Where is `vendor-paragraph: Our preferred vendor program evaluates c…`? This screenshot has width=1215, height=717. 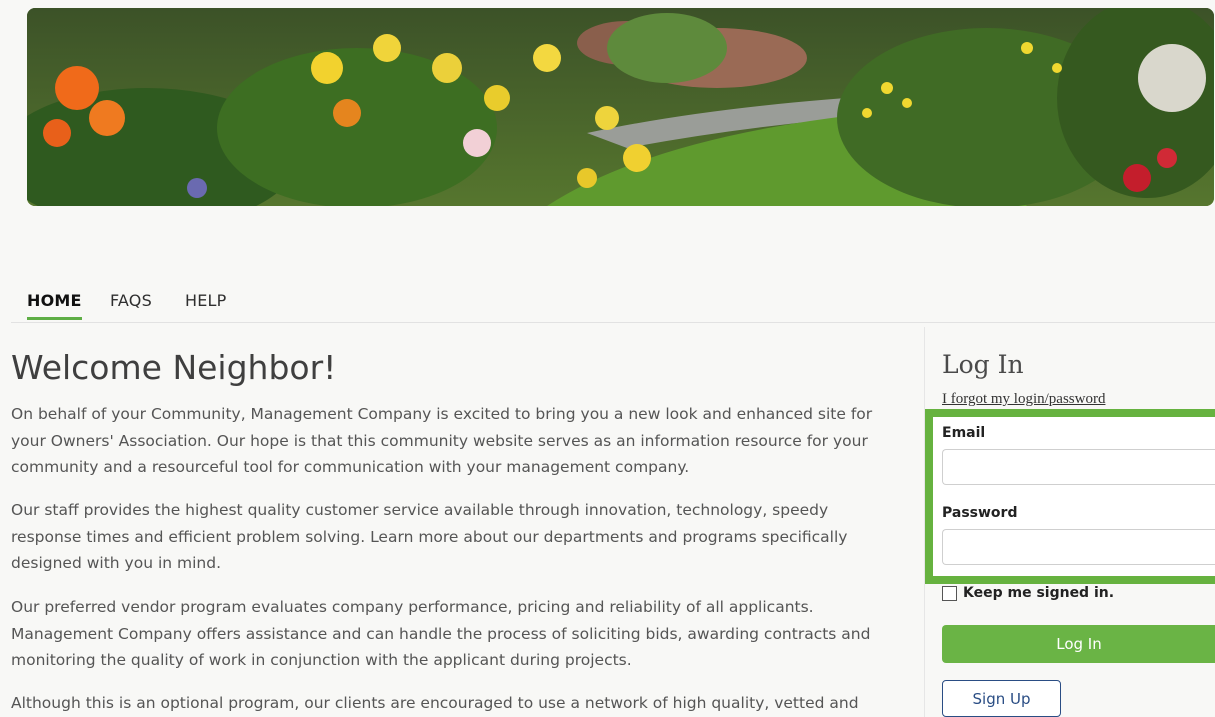
vendor-paragraph: Our preferred vendor program evaluates c… is located at coordinates (441, 633).